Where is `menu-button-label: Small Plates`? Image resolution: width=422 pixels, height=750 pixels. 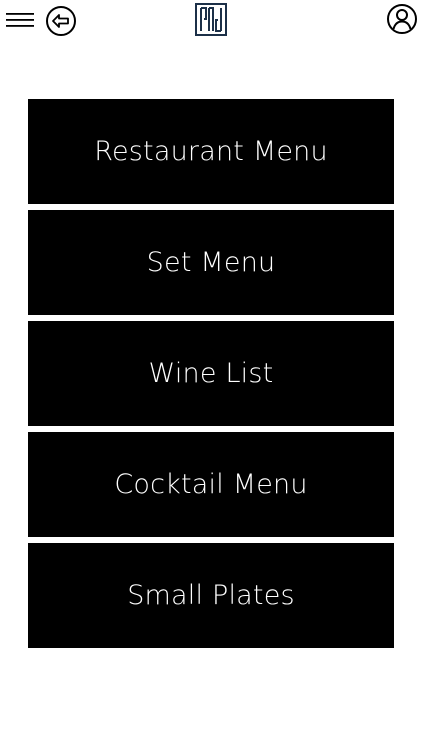 menu-button-label: Small Plates is located at coordinates (211, 595).